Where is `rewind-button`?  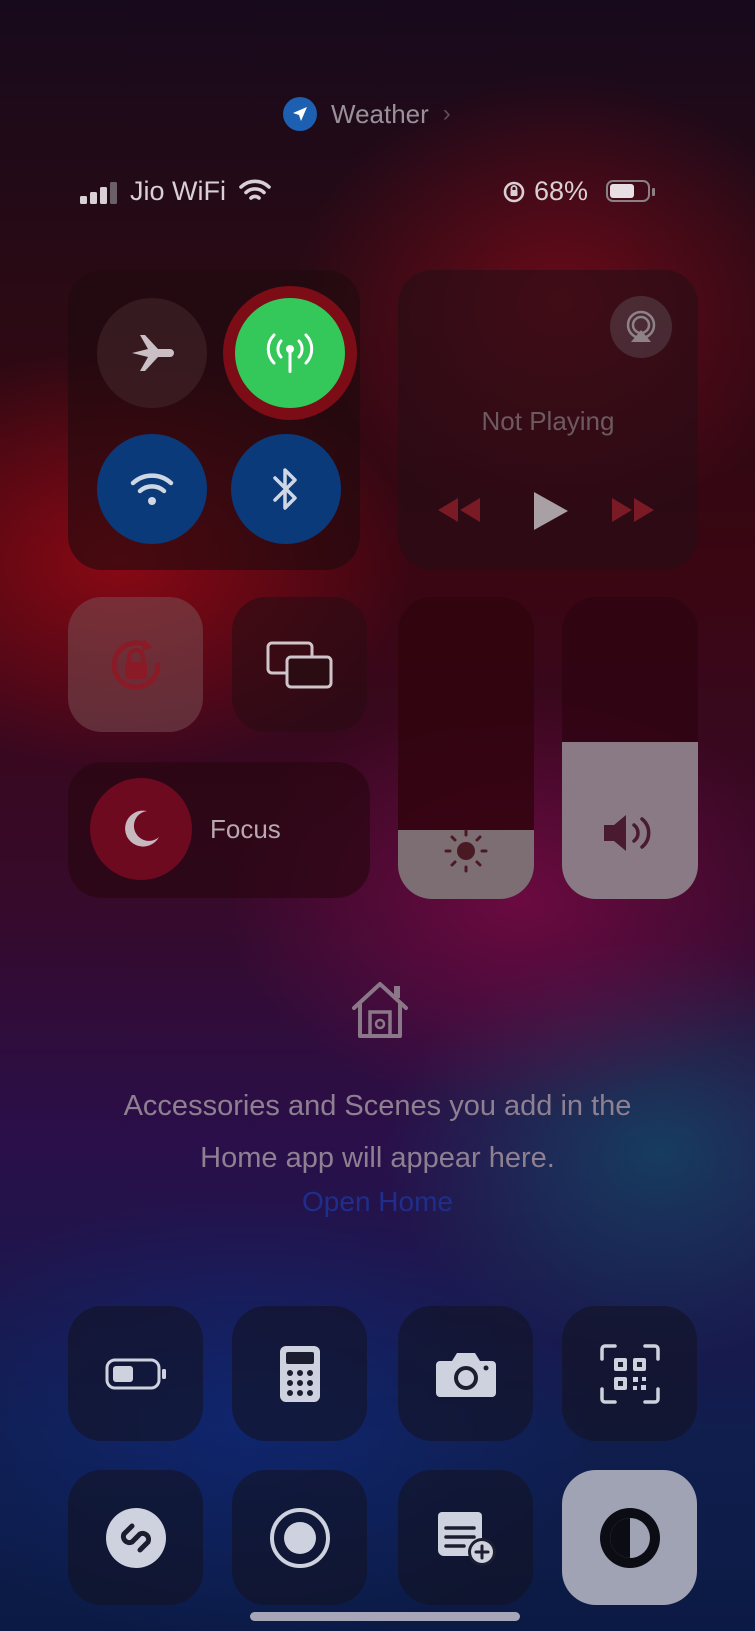
rewind-button is located at coordinates (459, 512).